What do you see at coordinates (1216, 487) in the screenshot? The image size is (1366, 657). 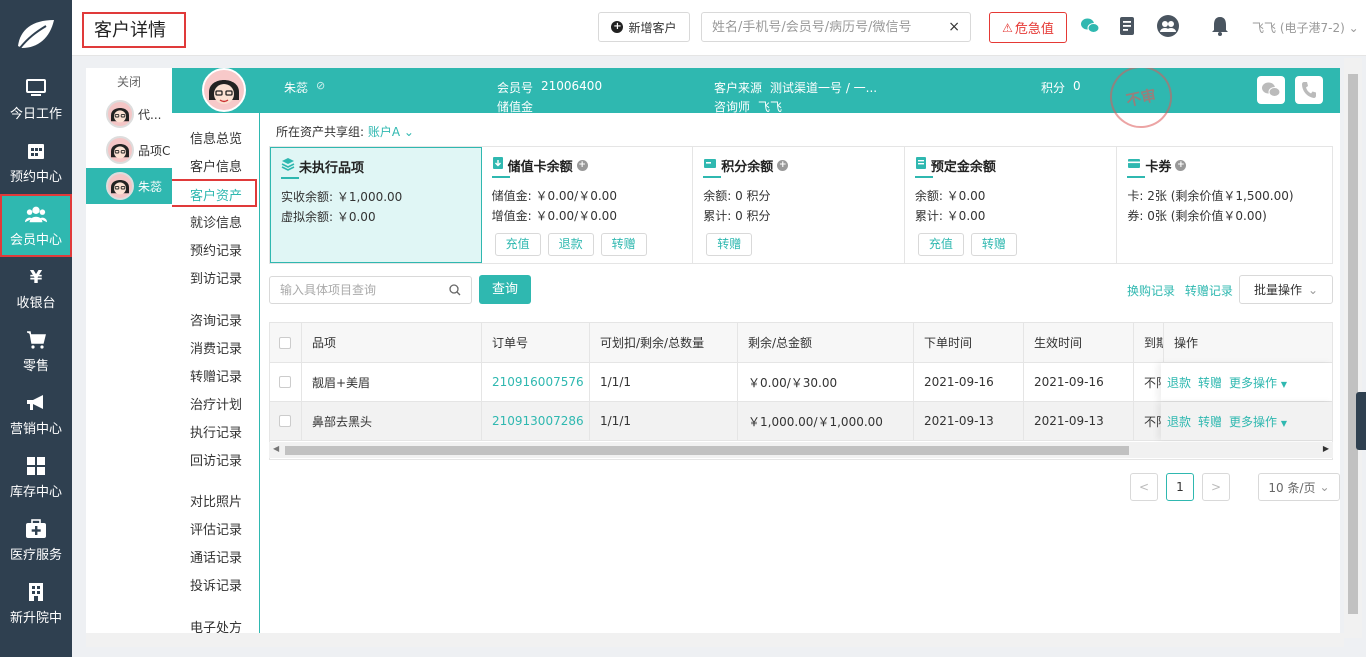 I see `next-page-button: >` at bounding box center [1216, 487].